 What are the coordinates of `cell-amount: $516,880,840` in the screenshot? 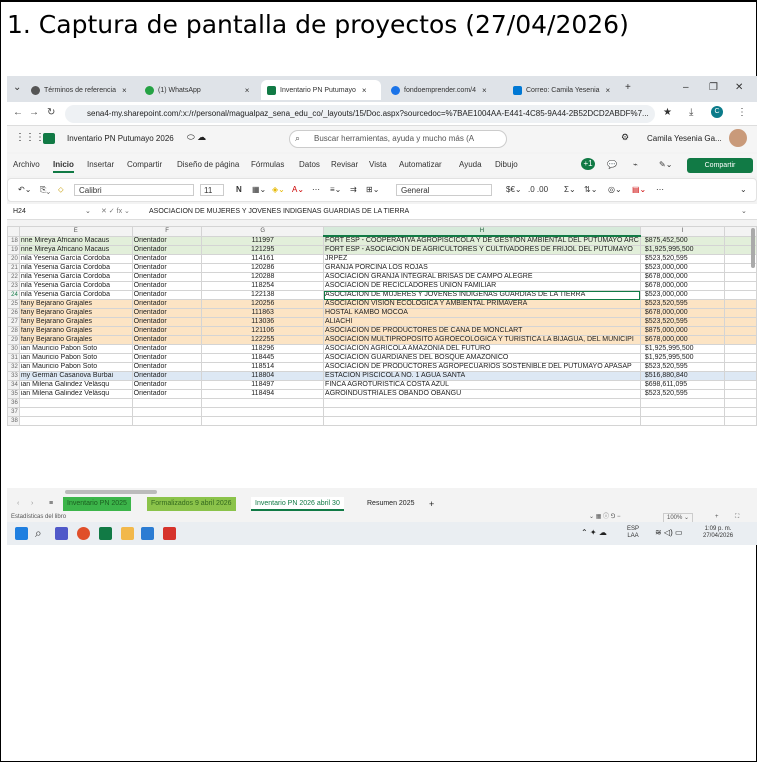 It's located at (682, 376).